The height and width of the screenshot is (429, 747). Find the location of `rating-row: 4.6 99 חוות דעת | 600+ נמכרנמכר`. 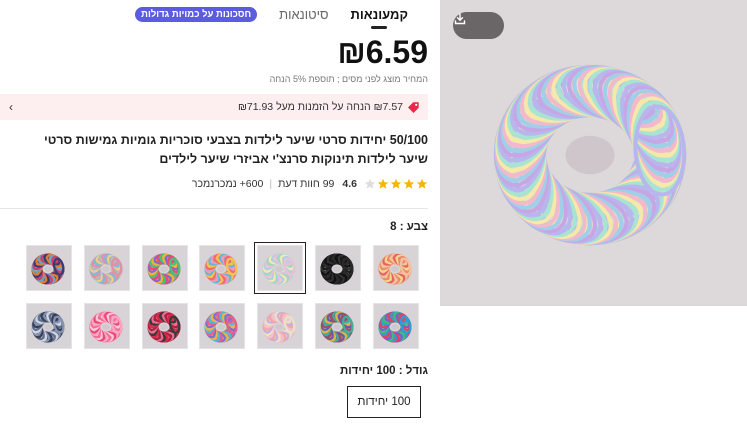

rating-row: 4.6 99 חוות דעת | 600+ נמכרנמכר is located at coordinates (307, 184).